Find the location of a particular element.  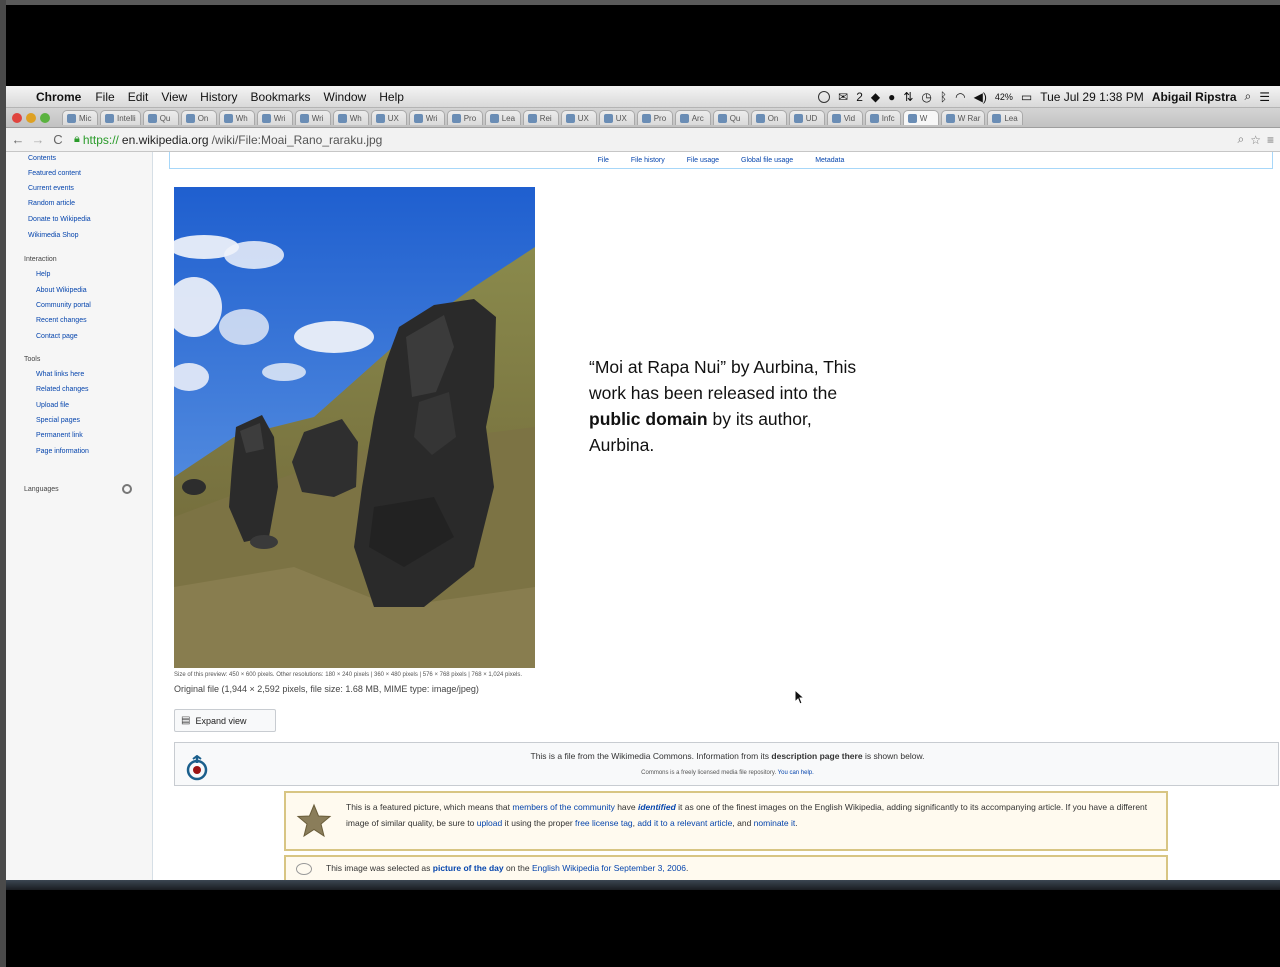

battery-icon: ▭ is located at coordinates (1026, 97).